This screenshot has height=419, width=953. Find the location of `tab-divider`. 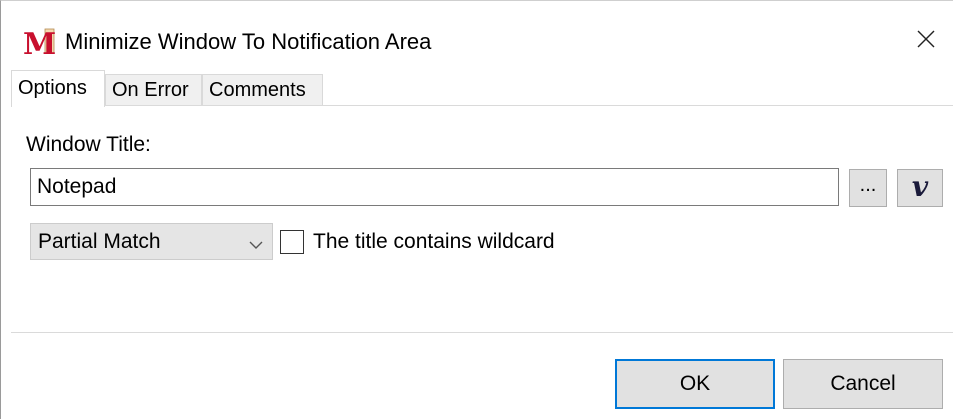

tab-divider is located at coordinates (482, 105).